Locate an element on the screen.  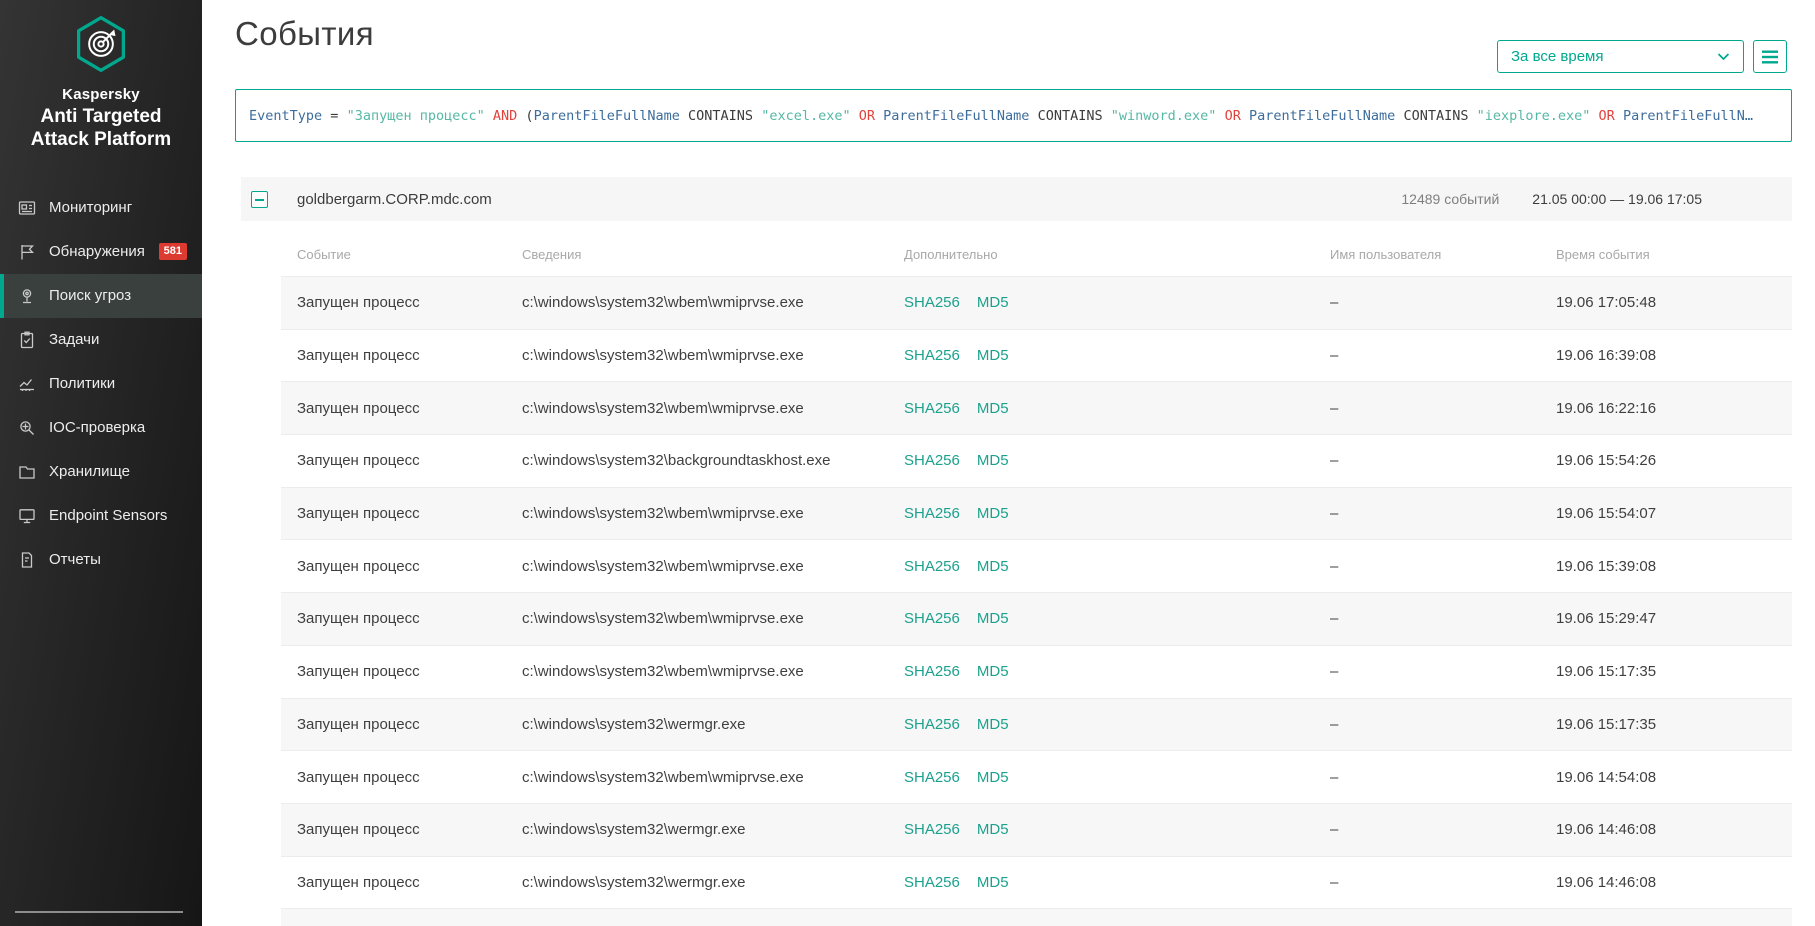
query-token-field: EventType is located at coordinates (286, 115).